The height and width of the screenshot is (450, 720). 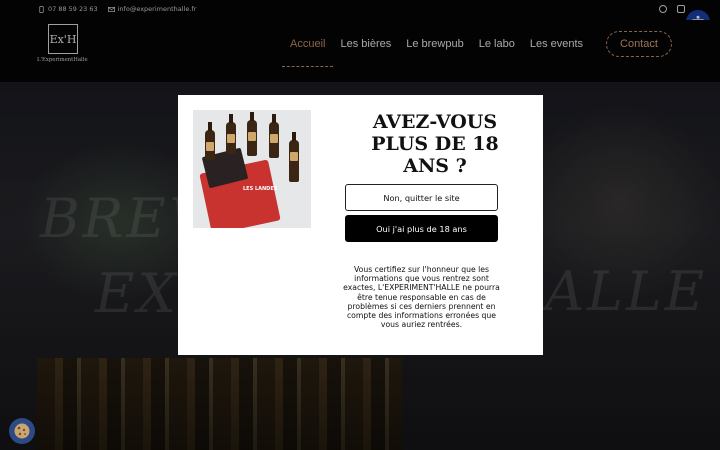 I want to click on cookie-settings-button, so click(x=22, y=431).